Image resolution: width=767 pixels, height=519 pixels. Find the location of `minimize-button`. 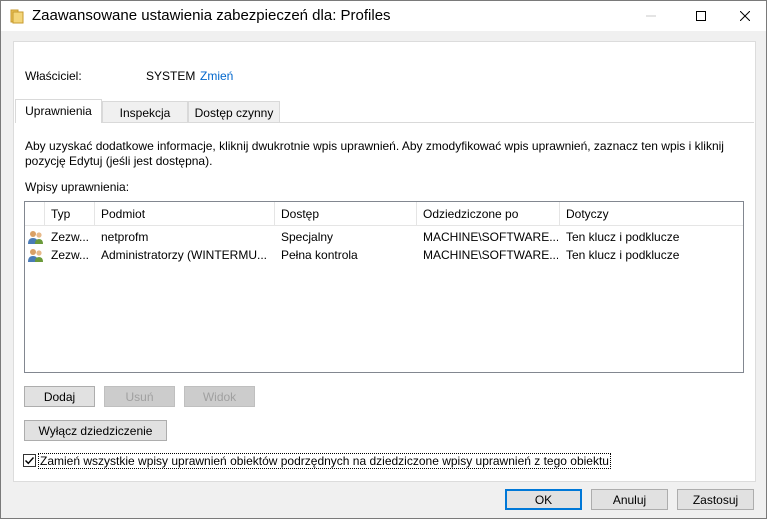

minimize-button is located at coordinates (651, 16).